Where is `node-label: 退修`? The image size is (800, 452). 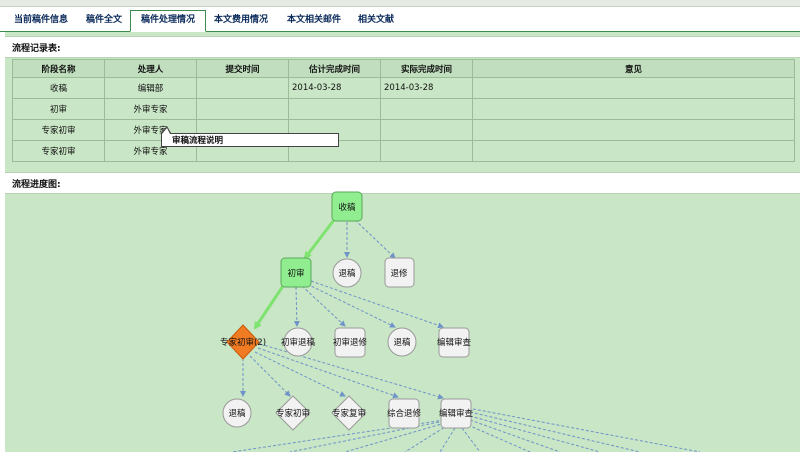 node-label: 退修 is located at coordinates (399, 273).